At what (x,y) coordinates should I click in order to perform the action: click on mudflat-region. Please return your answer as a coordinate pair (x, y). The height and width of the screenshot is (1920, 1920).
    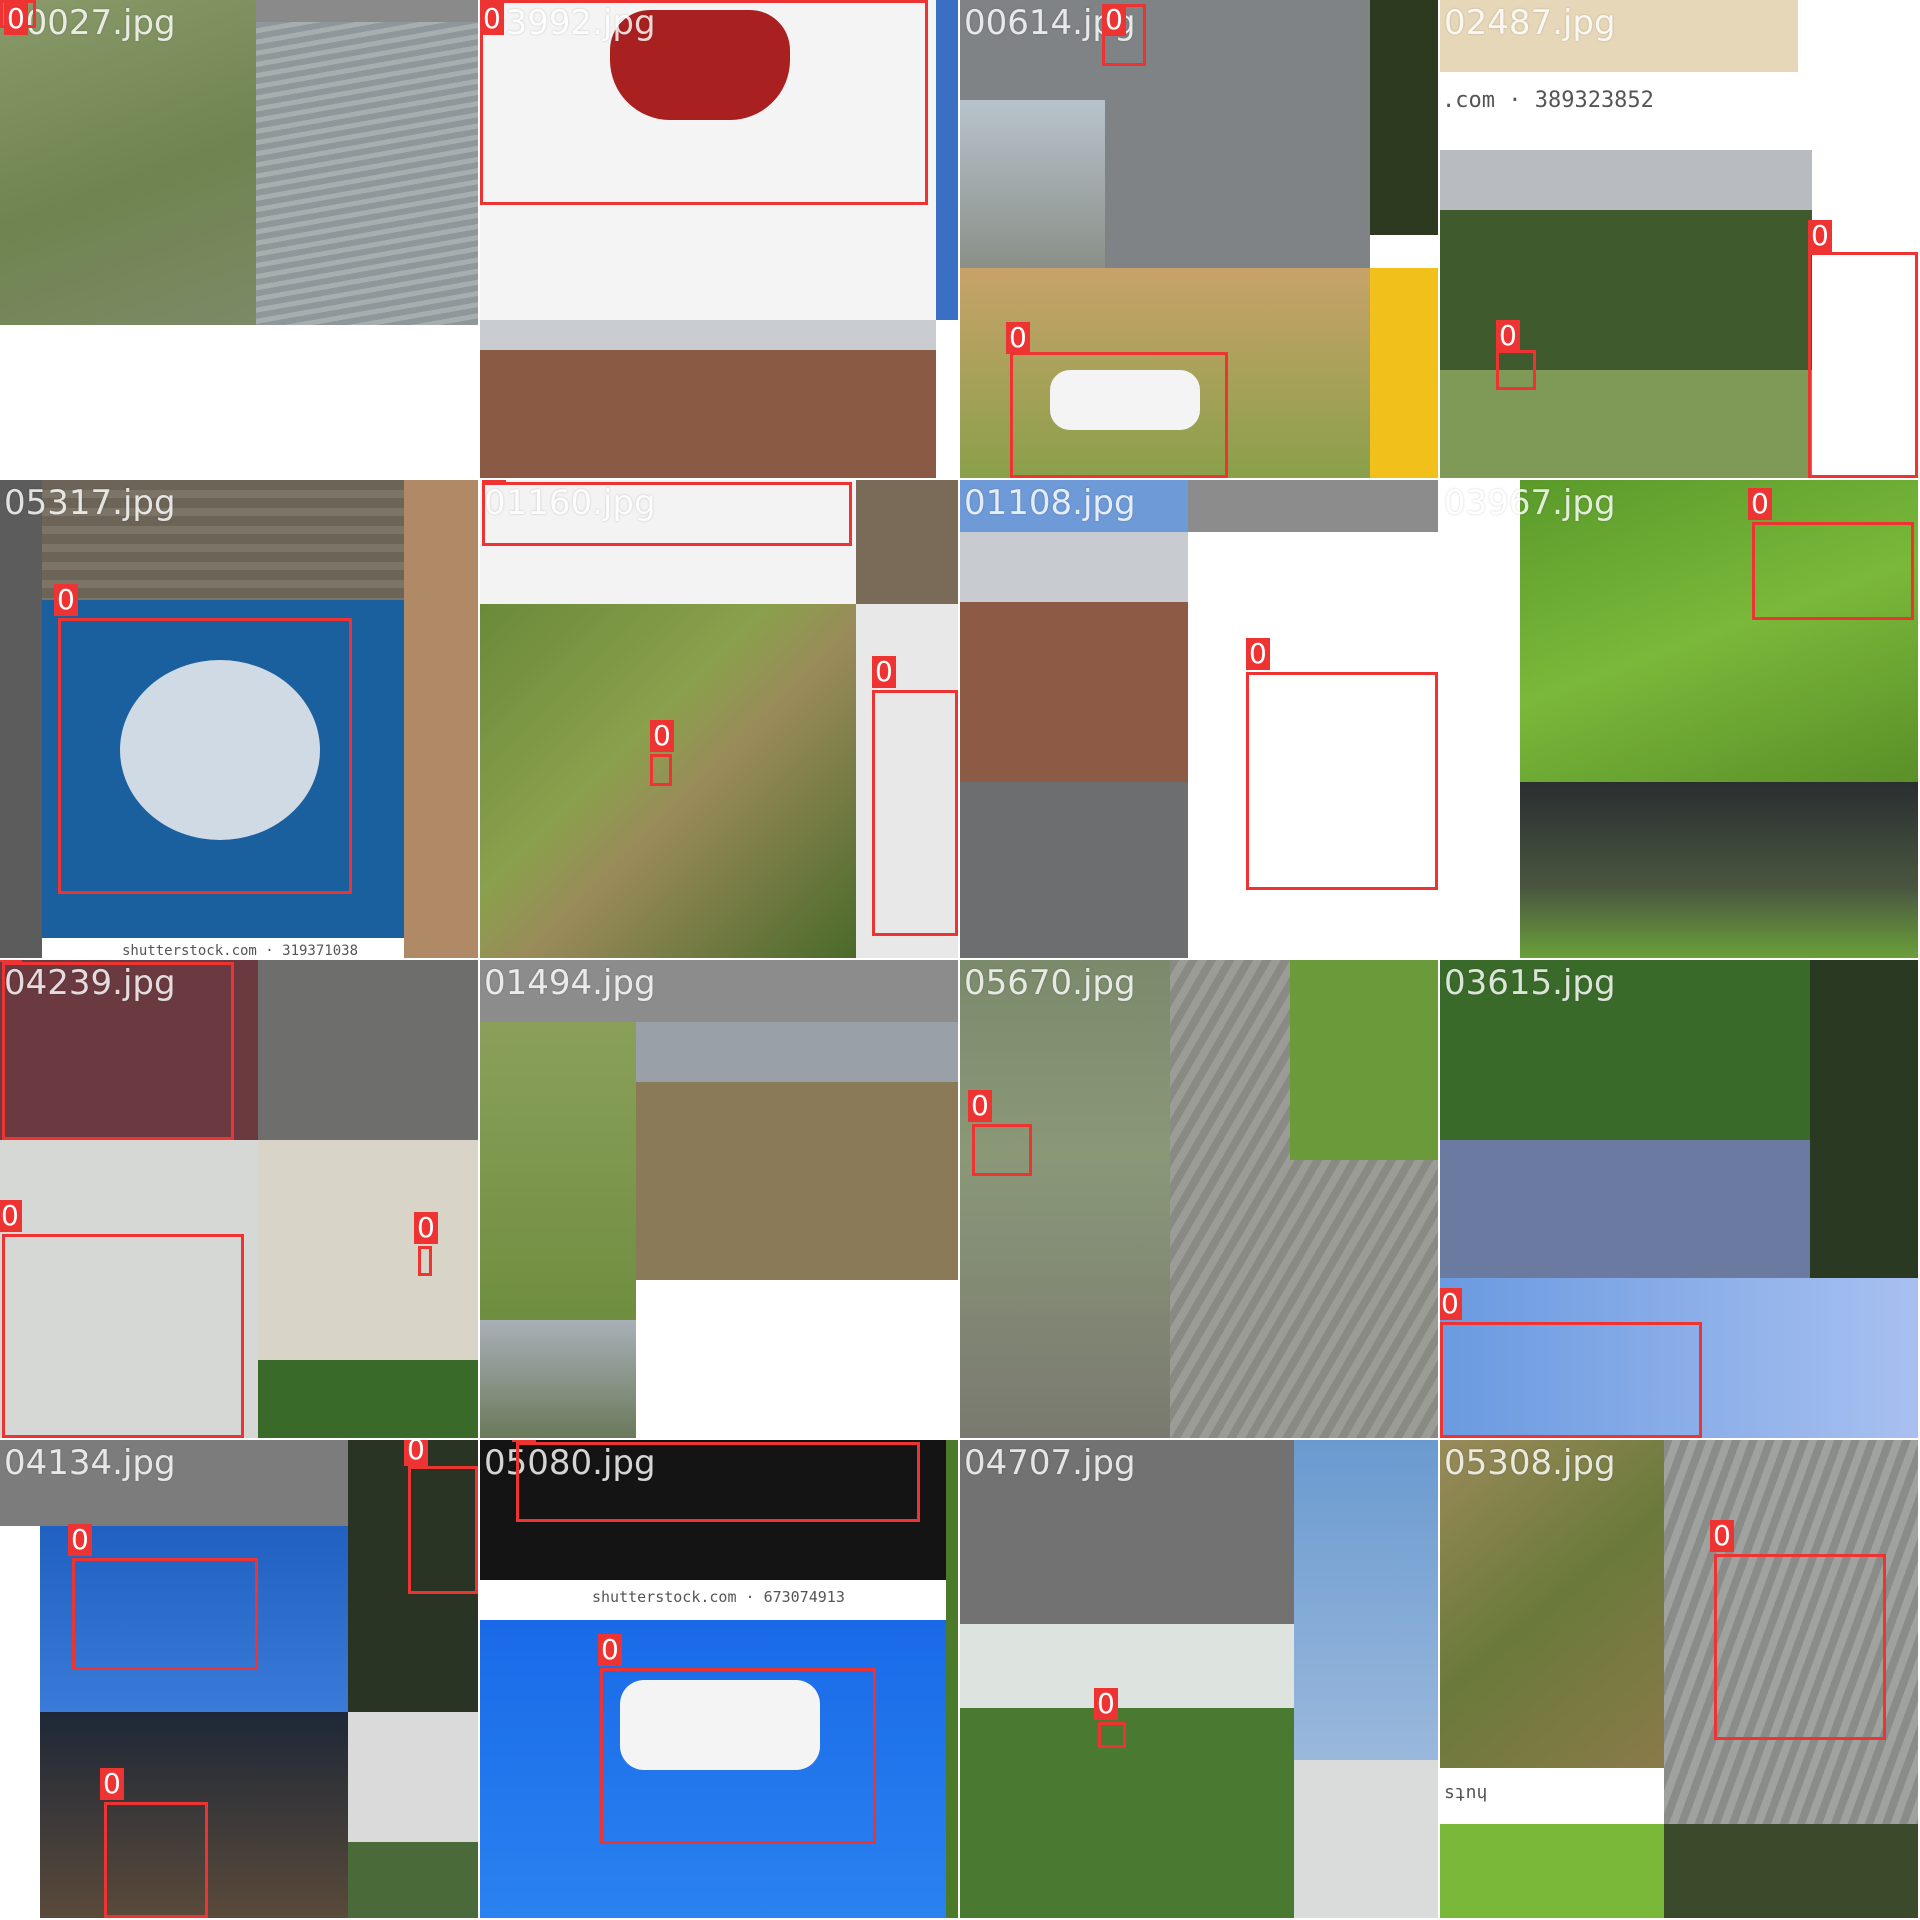
    Looking at the image, I should click on (797, 1181).